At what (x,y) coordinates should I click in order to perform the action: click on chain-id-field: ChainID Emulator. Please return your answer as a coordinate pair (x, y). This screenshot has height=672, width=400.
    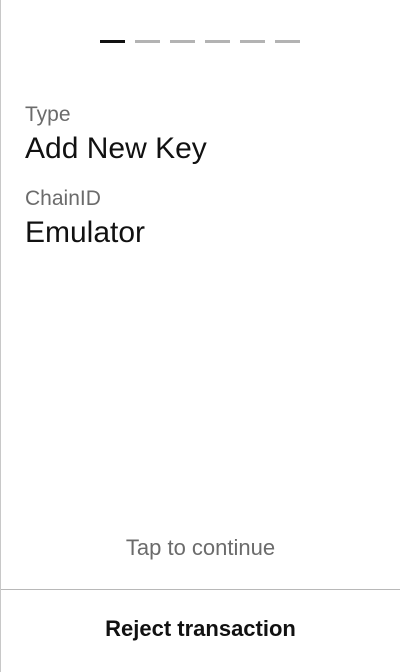
    Looking at the image, I should click on (85, 219).